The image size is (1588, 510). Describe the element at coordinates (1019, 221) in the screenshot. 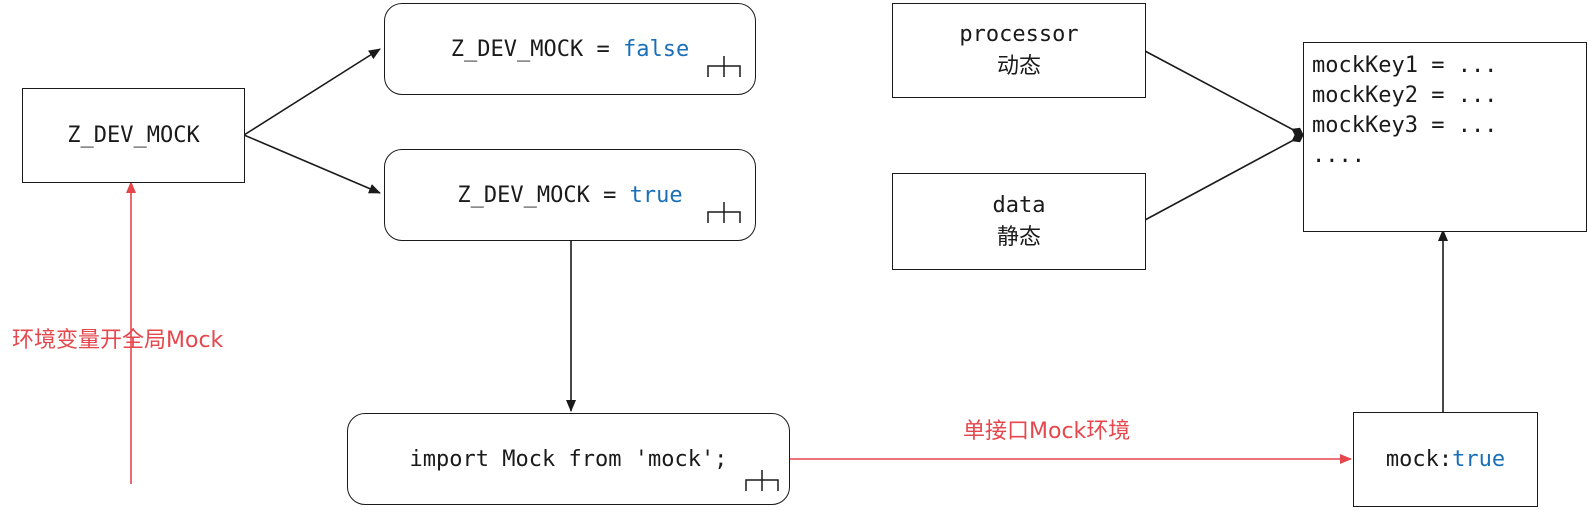

I see `data-node: data 静态` at that location.